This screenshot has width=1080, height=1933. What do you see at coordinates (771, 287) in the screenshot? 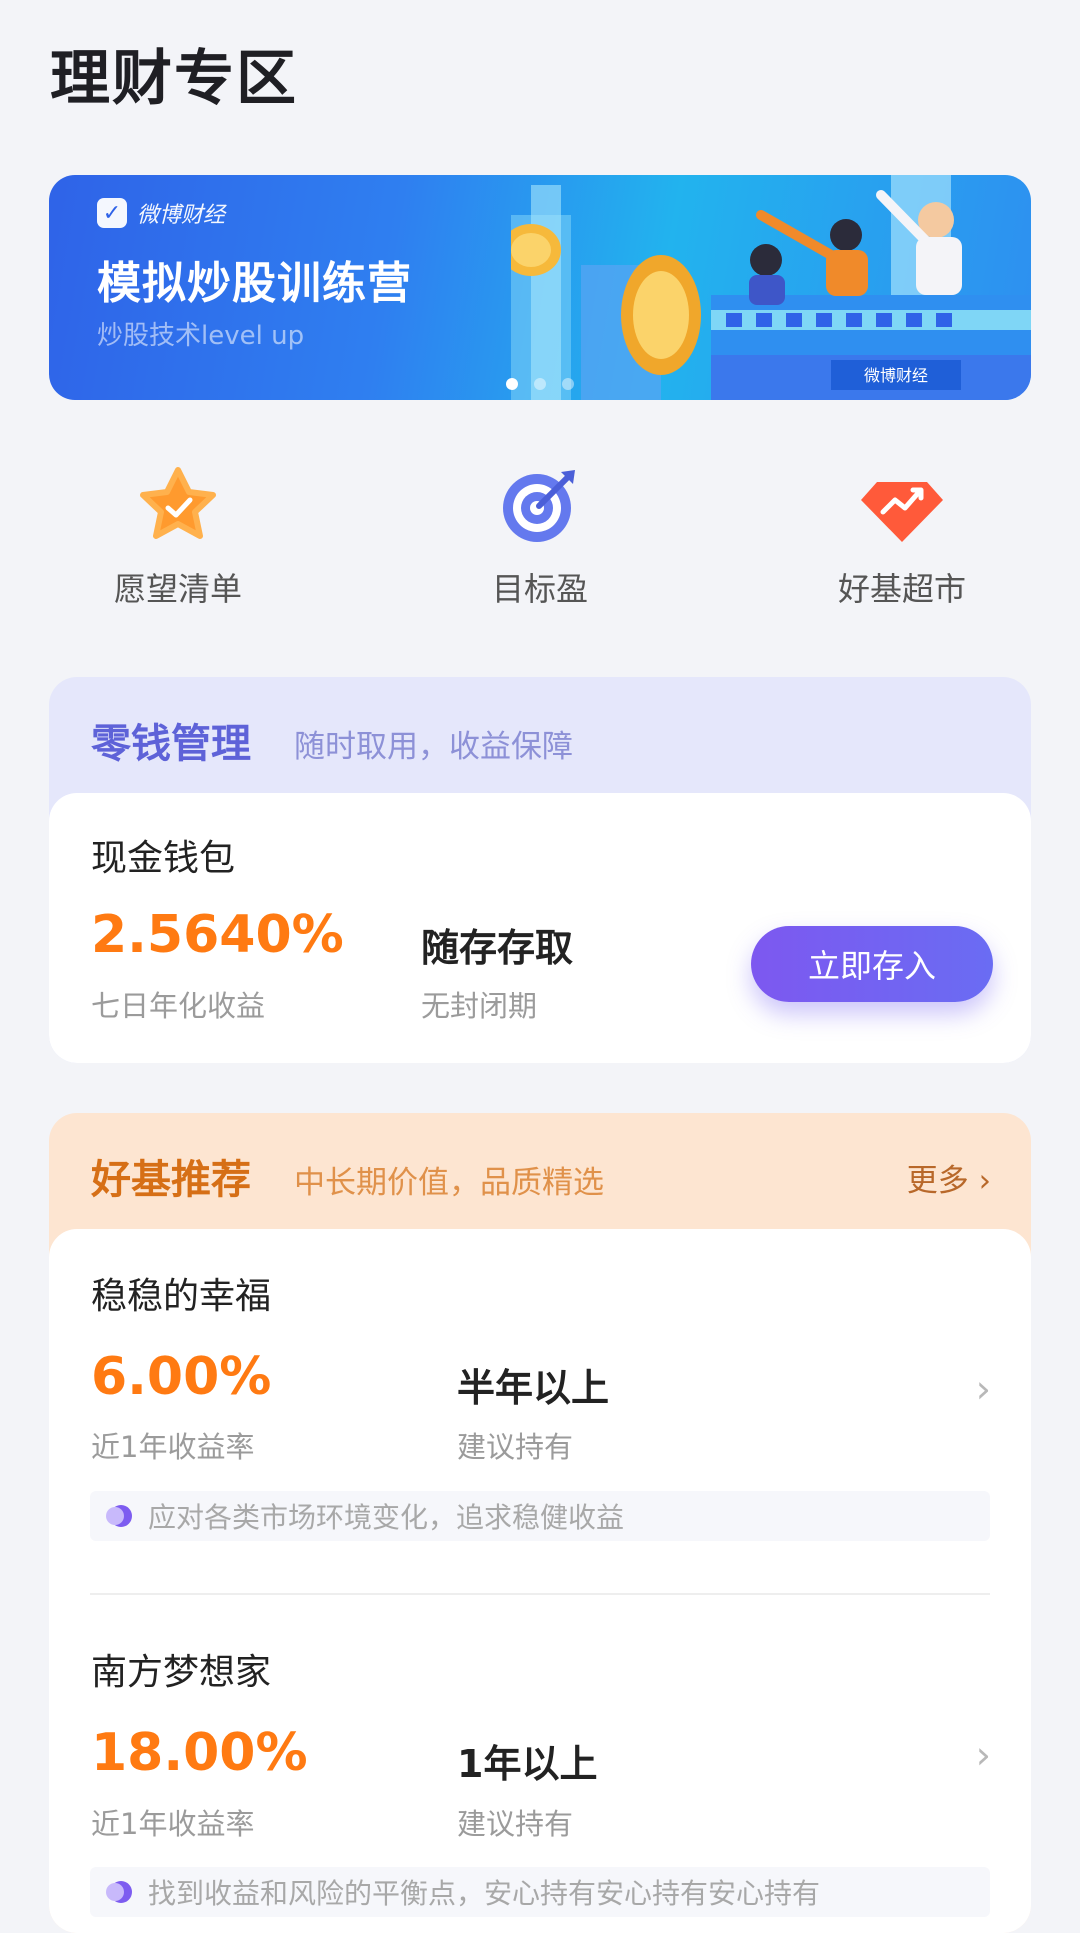
I see `banner-illustration: 微博财经` at bounding box center [771, 287].